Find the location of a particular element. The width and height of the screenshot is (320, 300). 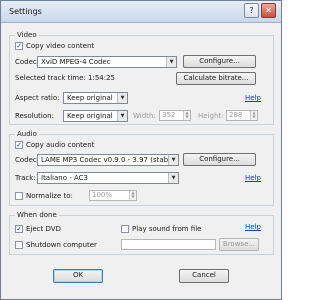

copy-video-label: Copy video content is located at coordinates (60, 46).